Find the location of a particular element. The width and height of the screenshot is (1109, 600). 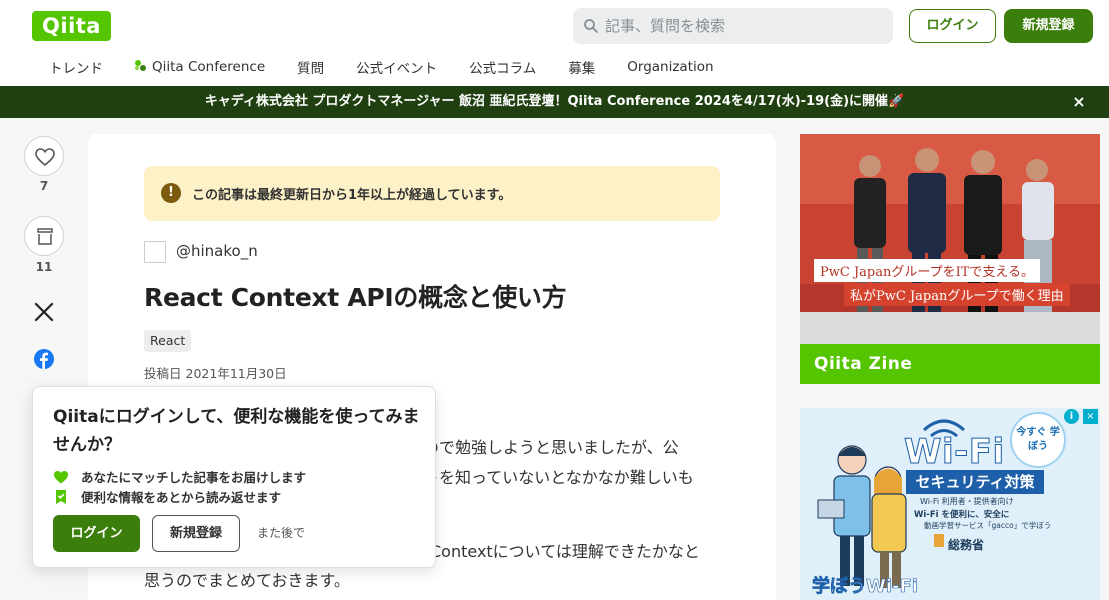

search-box is located at coordinates (733, 26).